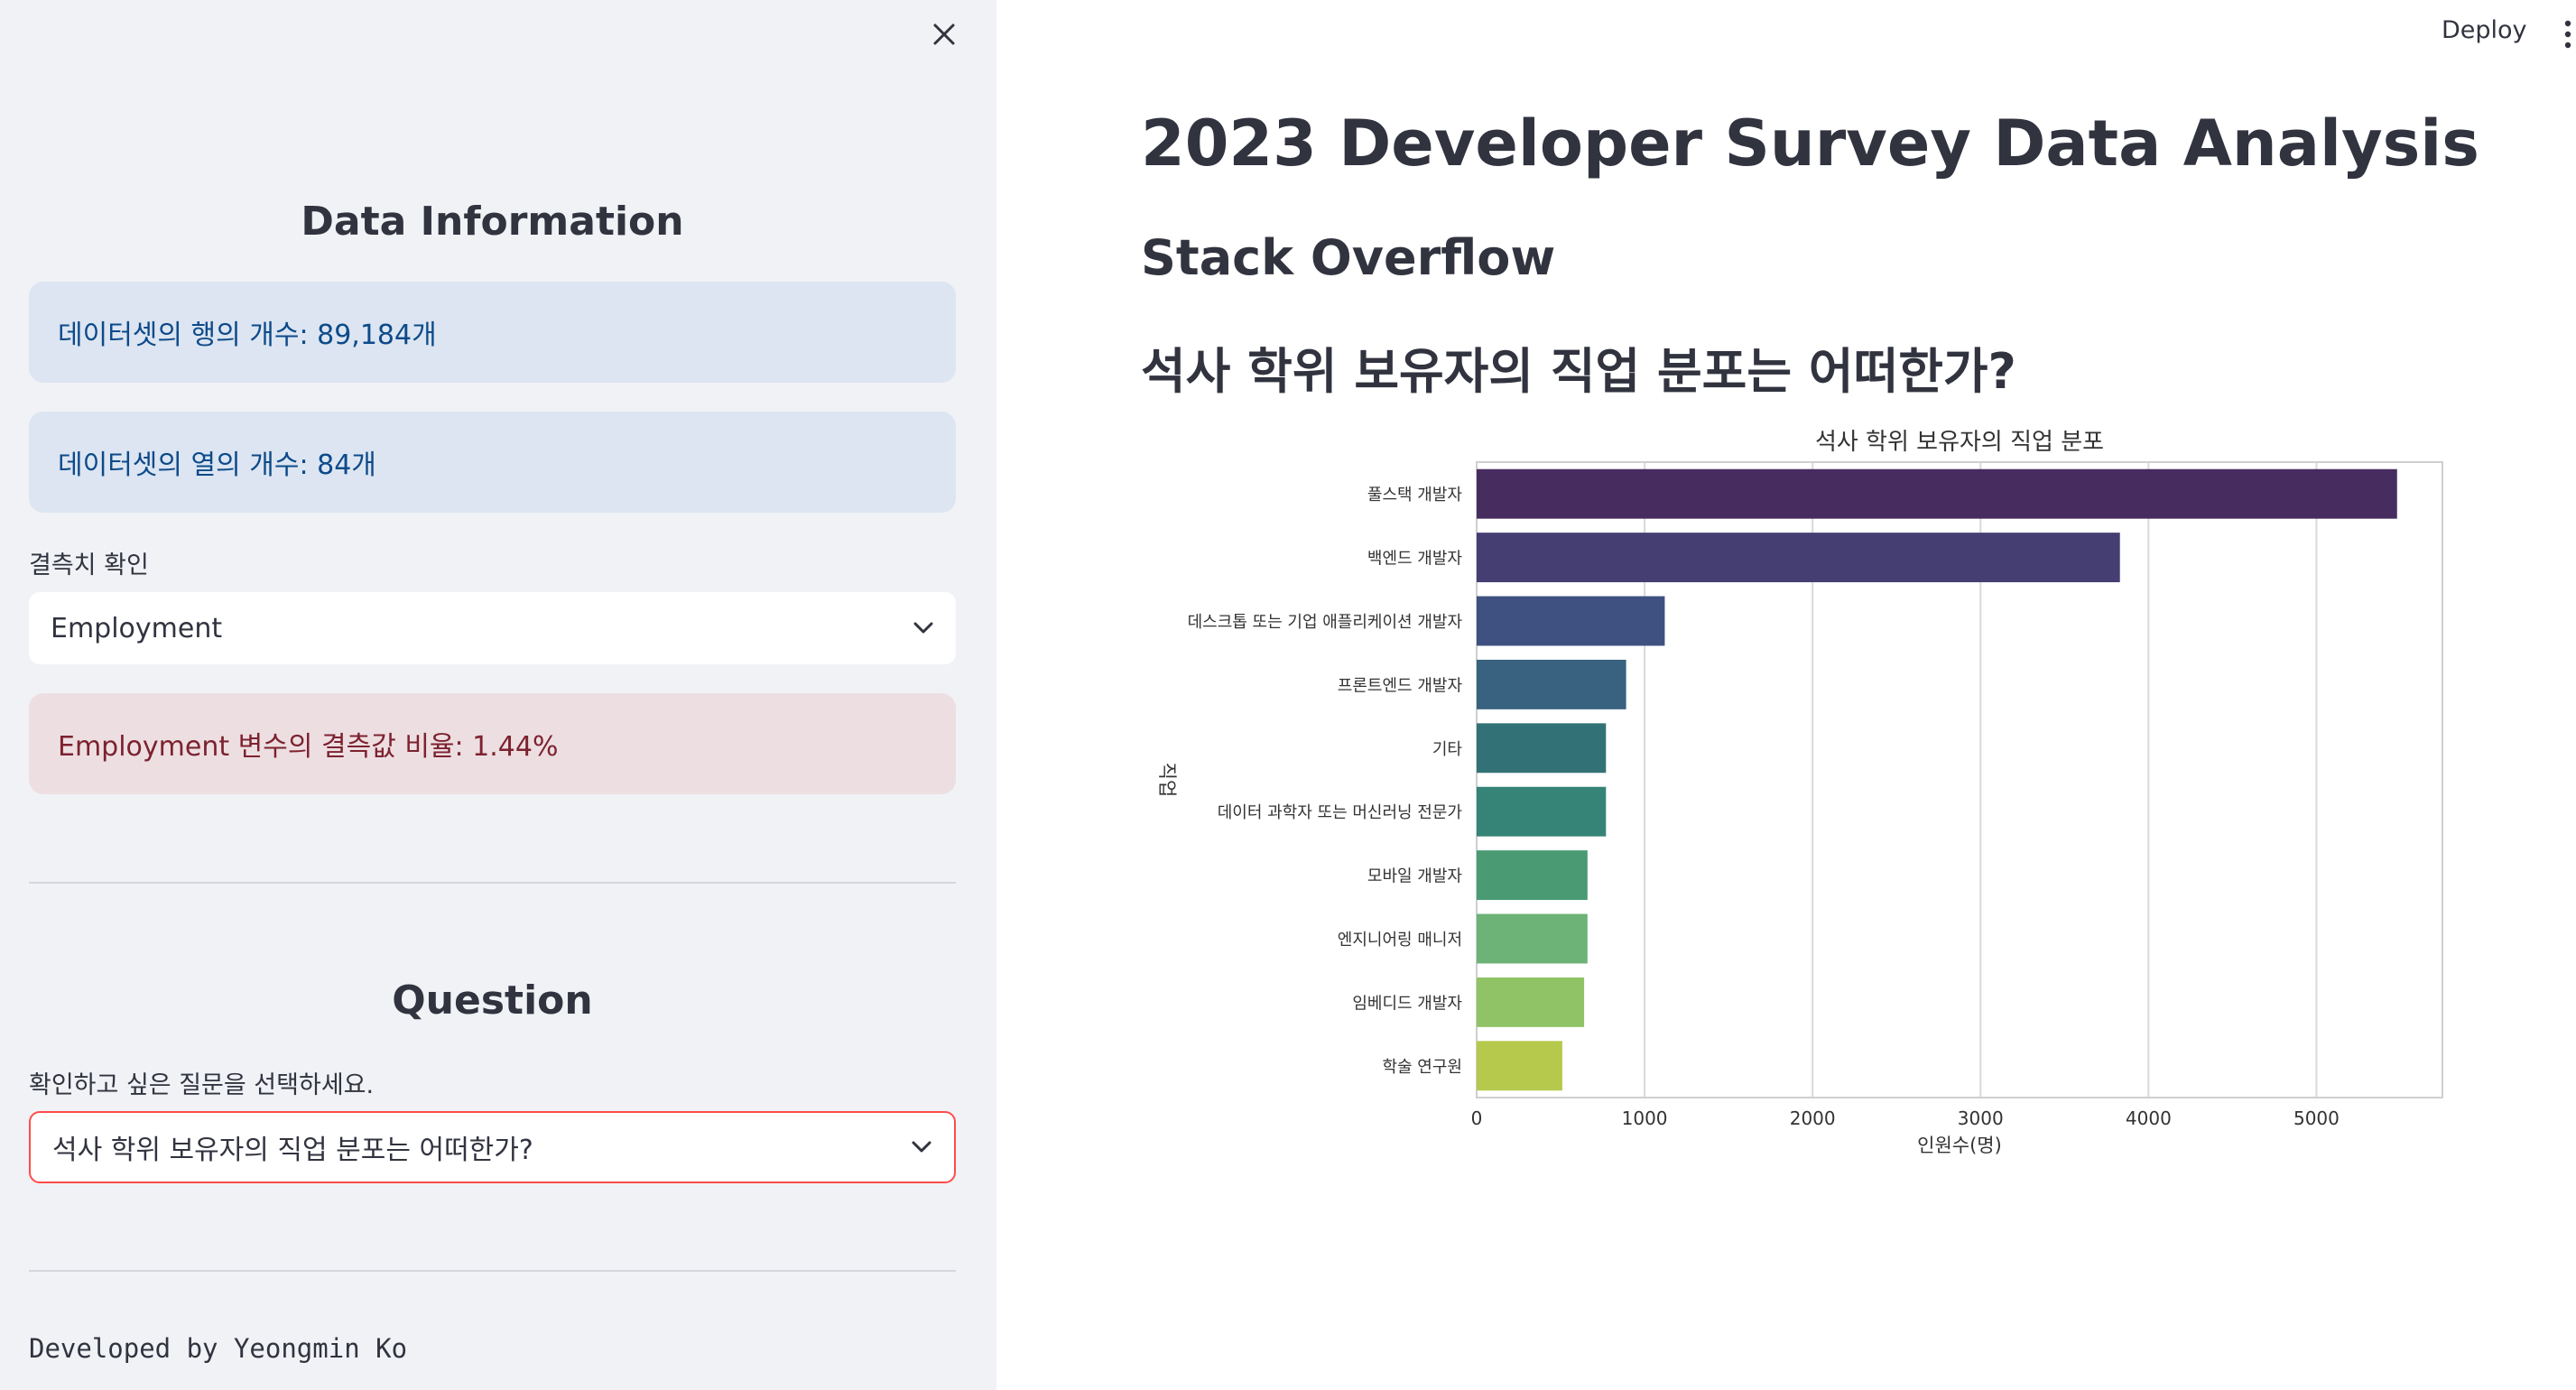 The height and width of the screenshot is (1390, 2576). Describe the element at coordinates (247, 335) in the screenshot. I see `rows-info-text: 데이터셋의 행의 개수: 89,184개` at that location.